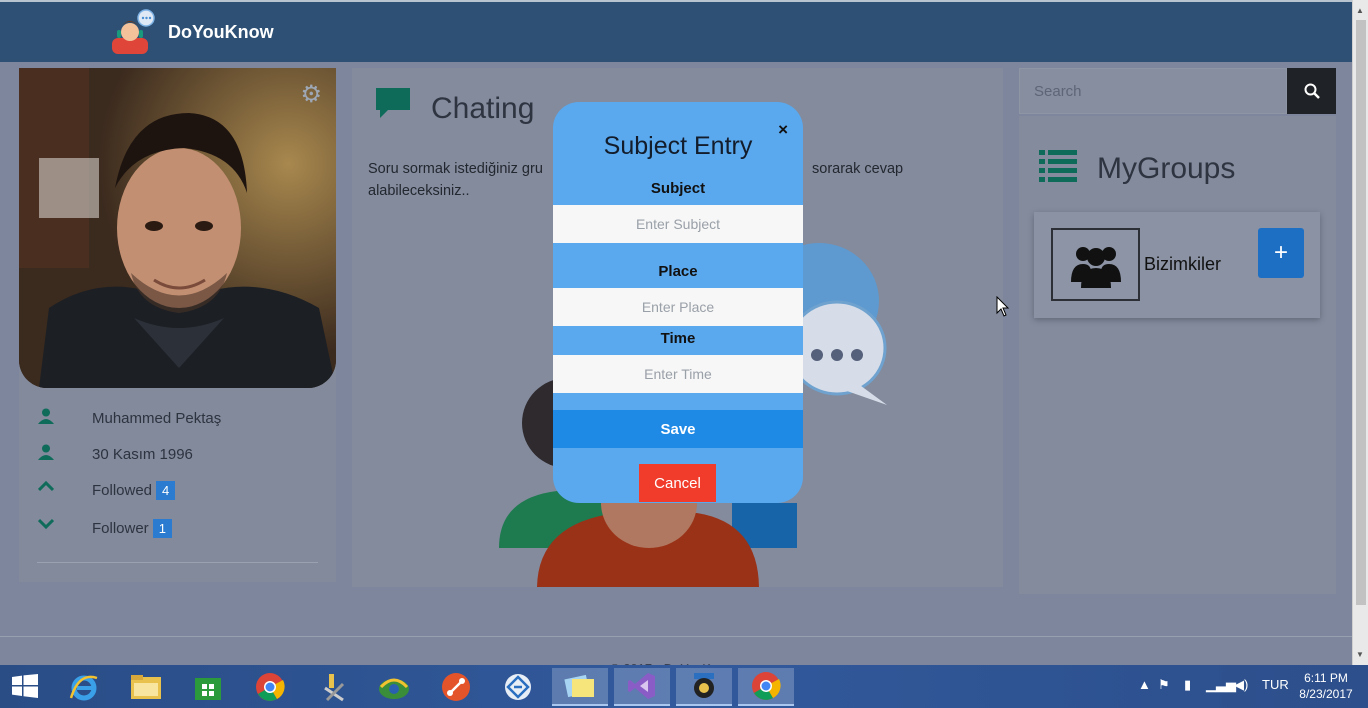 The height and width of the screenshot is (708, 1368). I want to click on taskbar-chrome, so click(270, 687).